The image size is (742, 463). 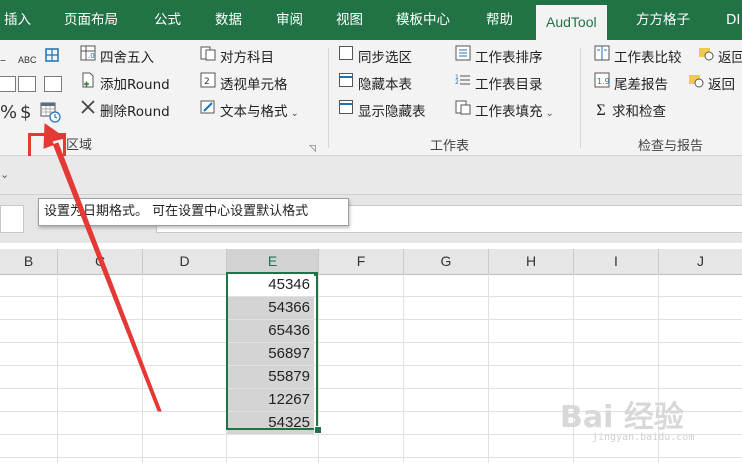 I want to click on annotation-arrow, so click(x=102, y=267).